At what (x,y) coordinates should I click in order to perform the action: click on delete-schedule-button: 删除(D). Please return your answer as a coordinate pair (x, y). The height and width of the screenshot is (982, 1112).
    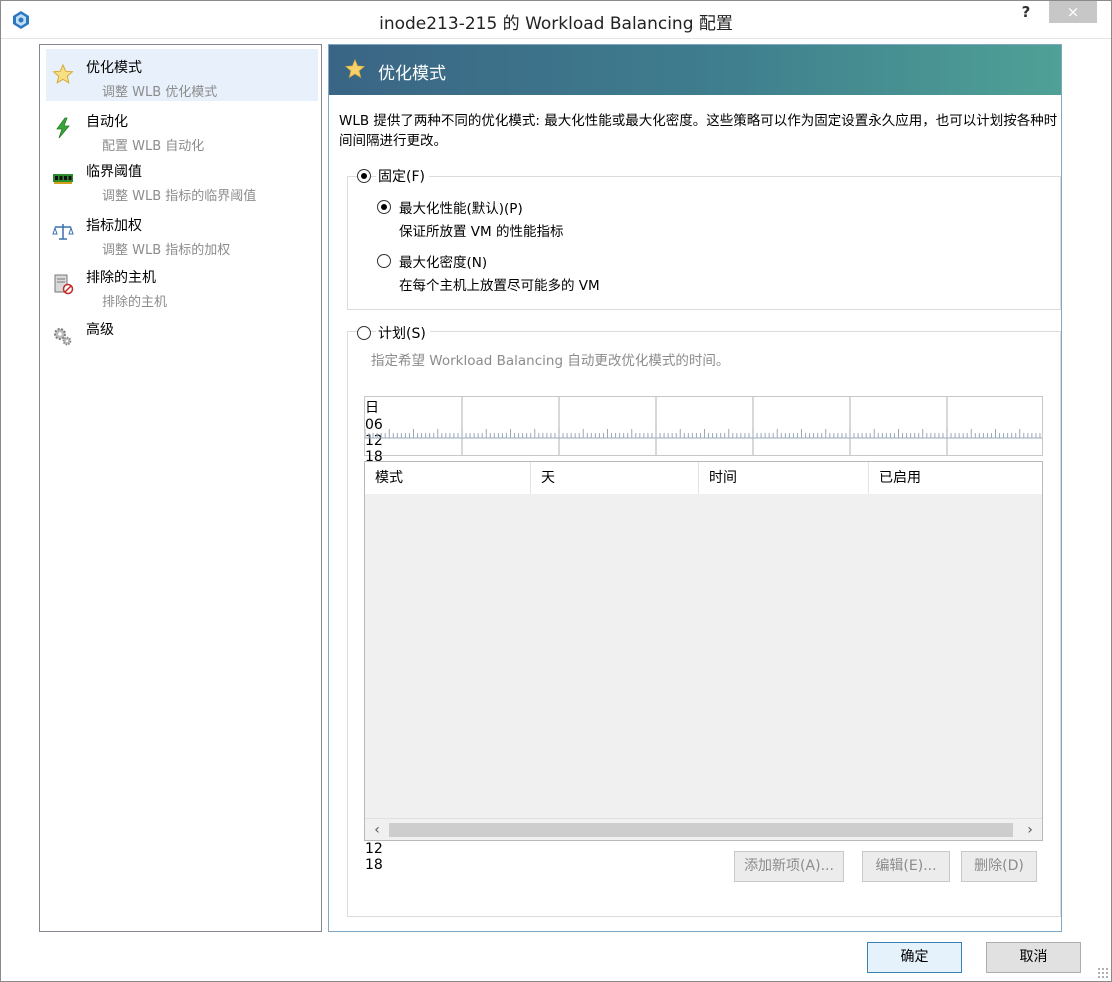
    Looking at the image, I should click on (999, 866).